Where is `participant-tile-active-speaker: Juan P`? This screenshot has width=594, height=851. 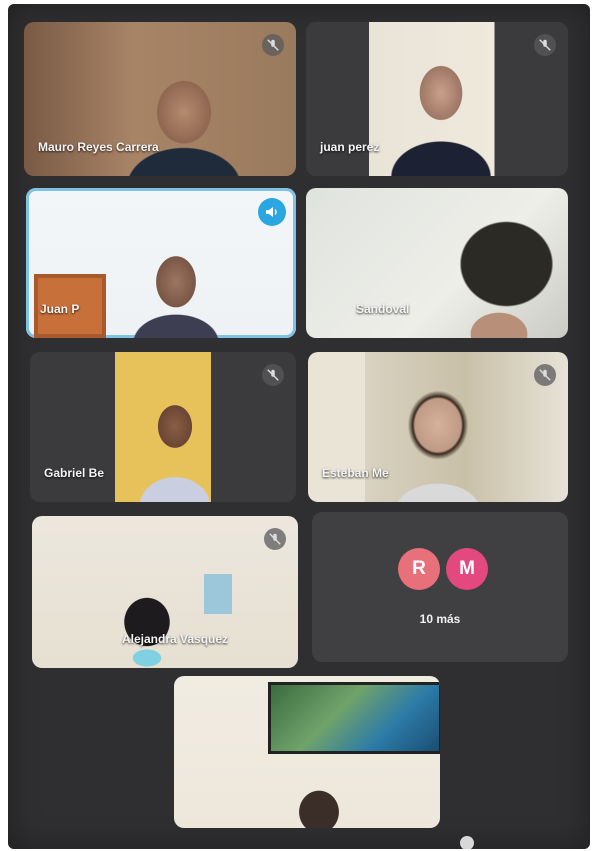
participant-tile-active-speaker: Juan P is located at coordinates (161, 263).